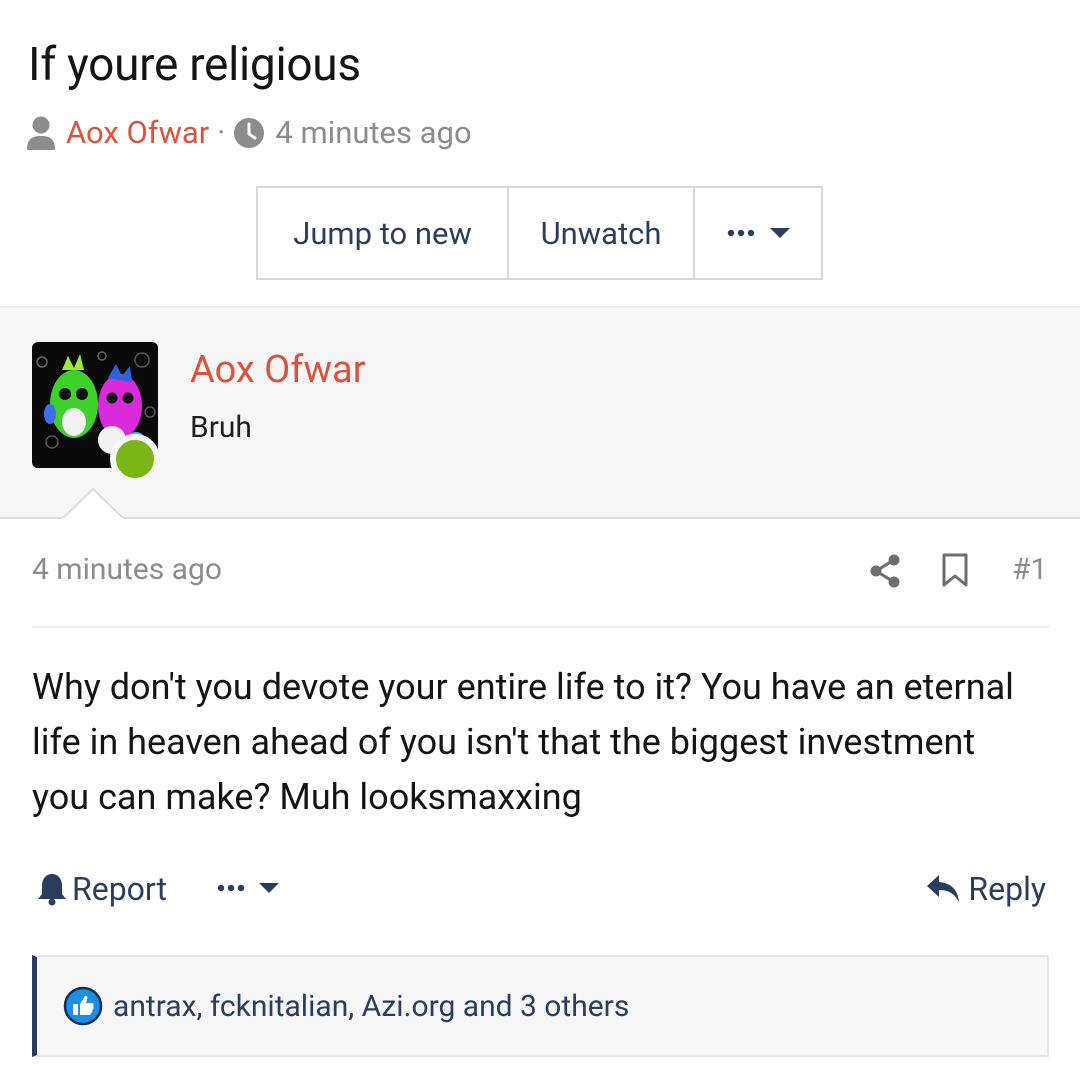 This screenshot has height=1084, width=1080. I want to click on share-icon, so click(885, 571).